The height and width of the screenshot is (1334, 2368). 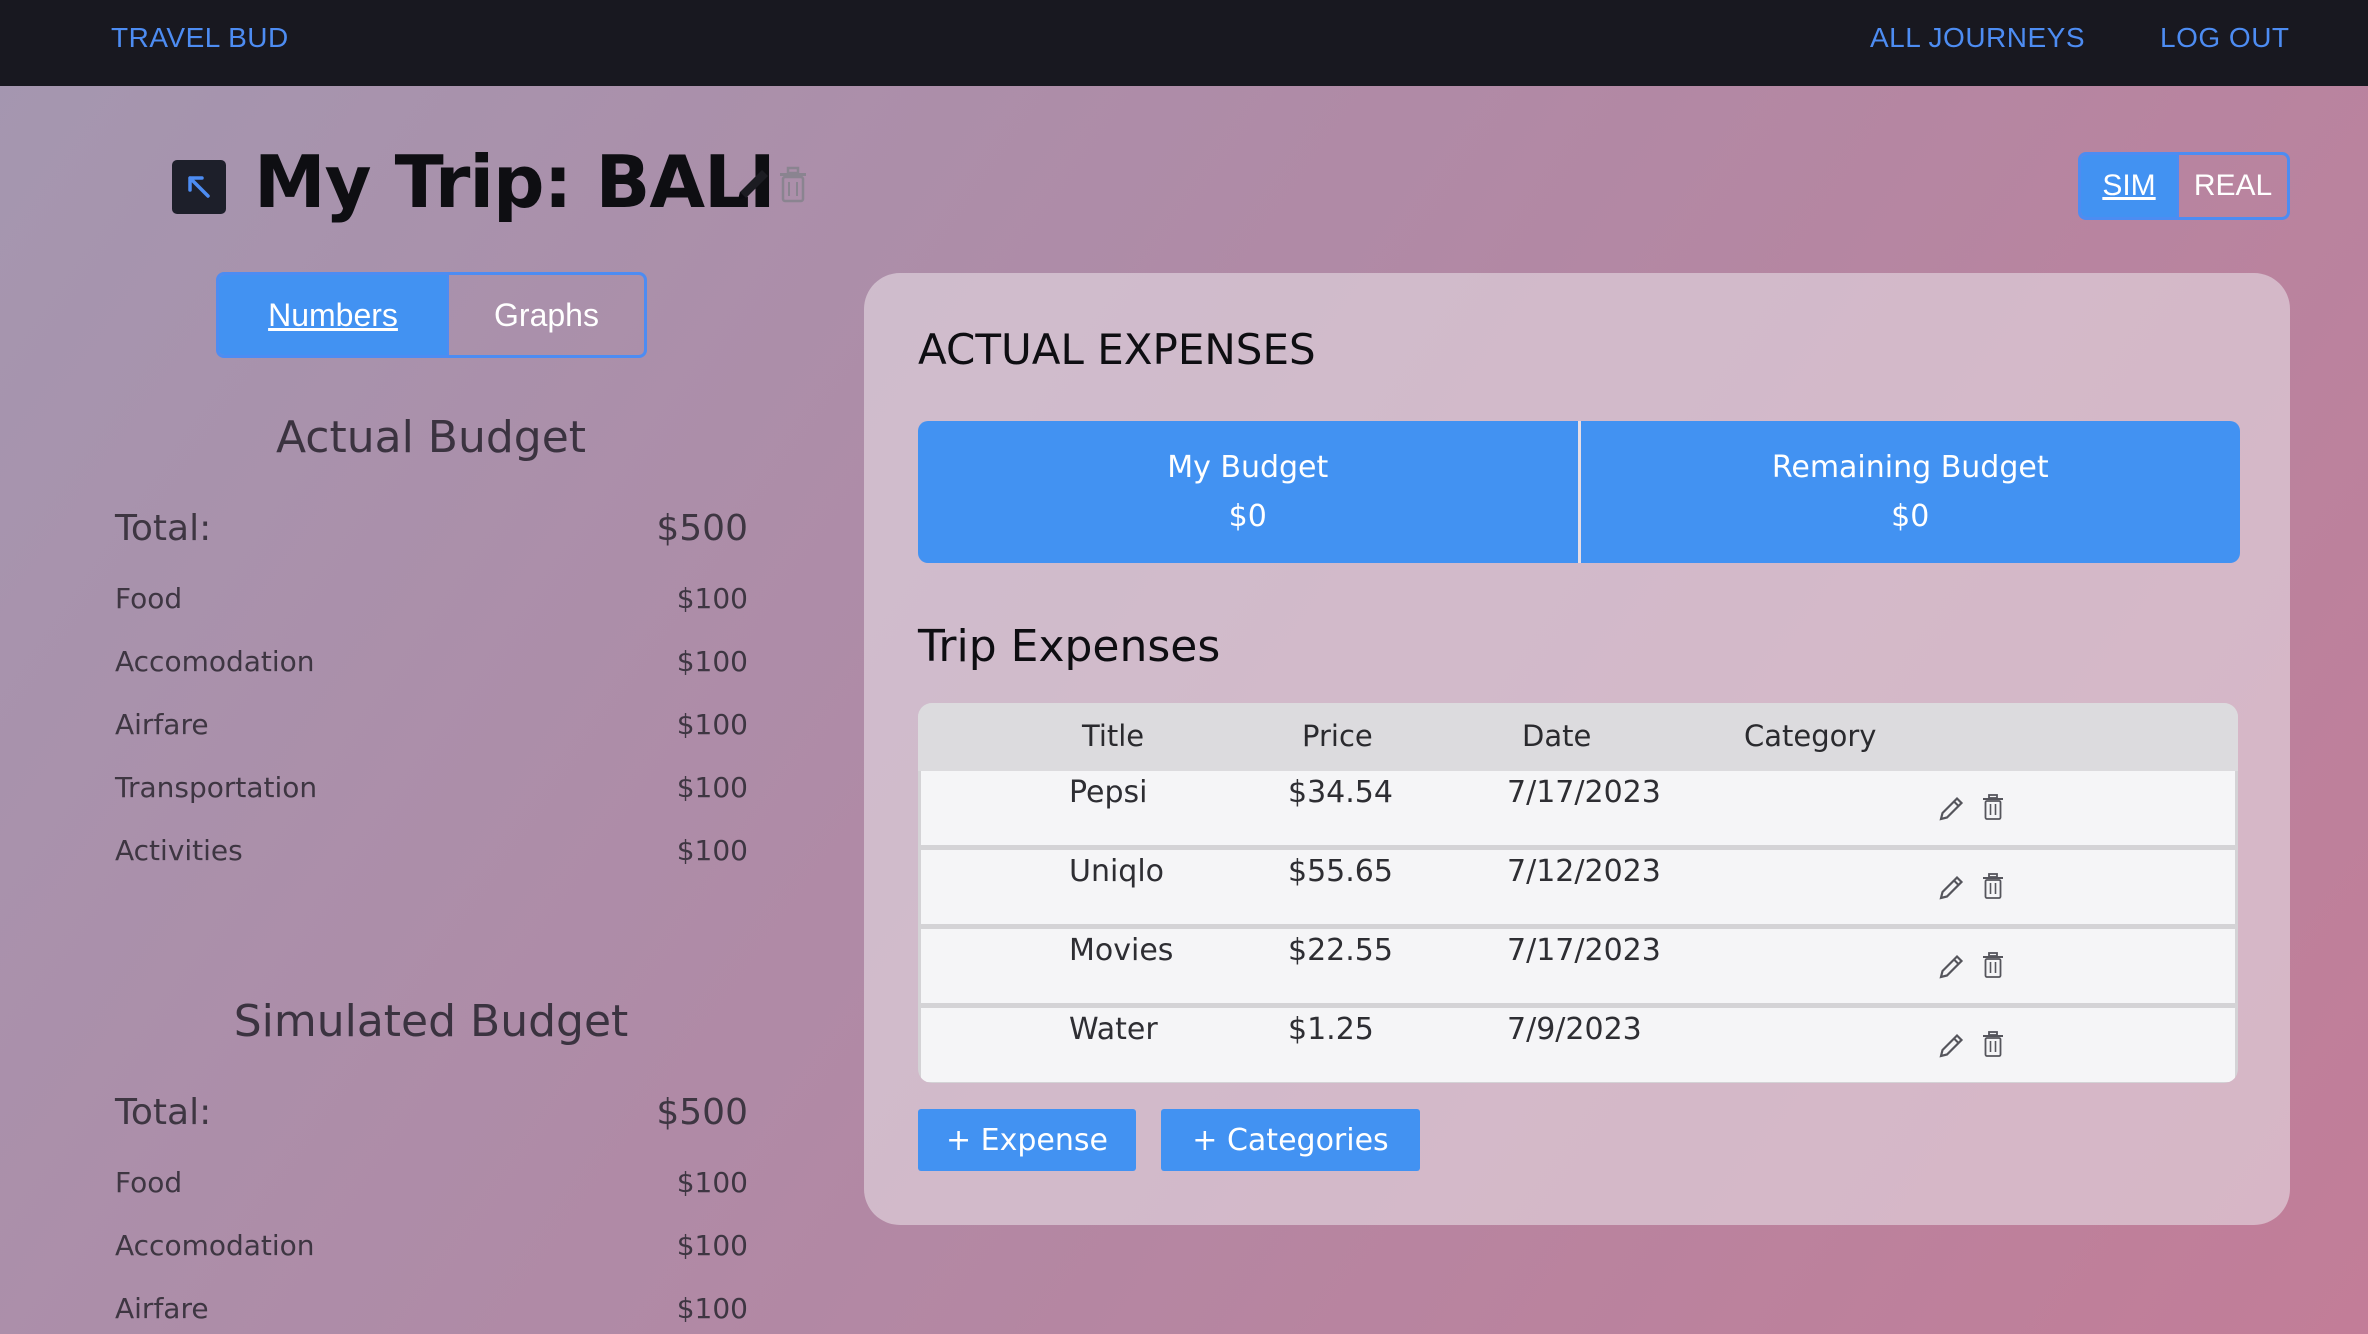 I want to click on all-journeys-link: ALL JOURNEYS, so click(x=1977, y=38).